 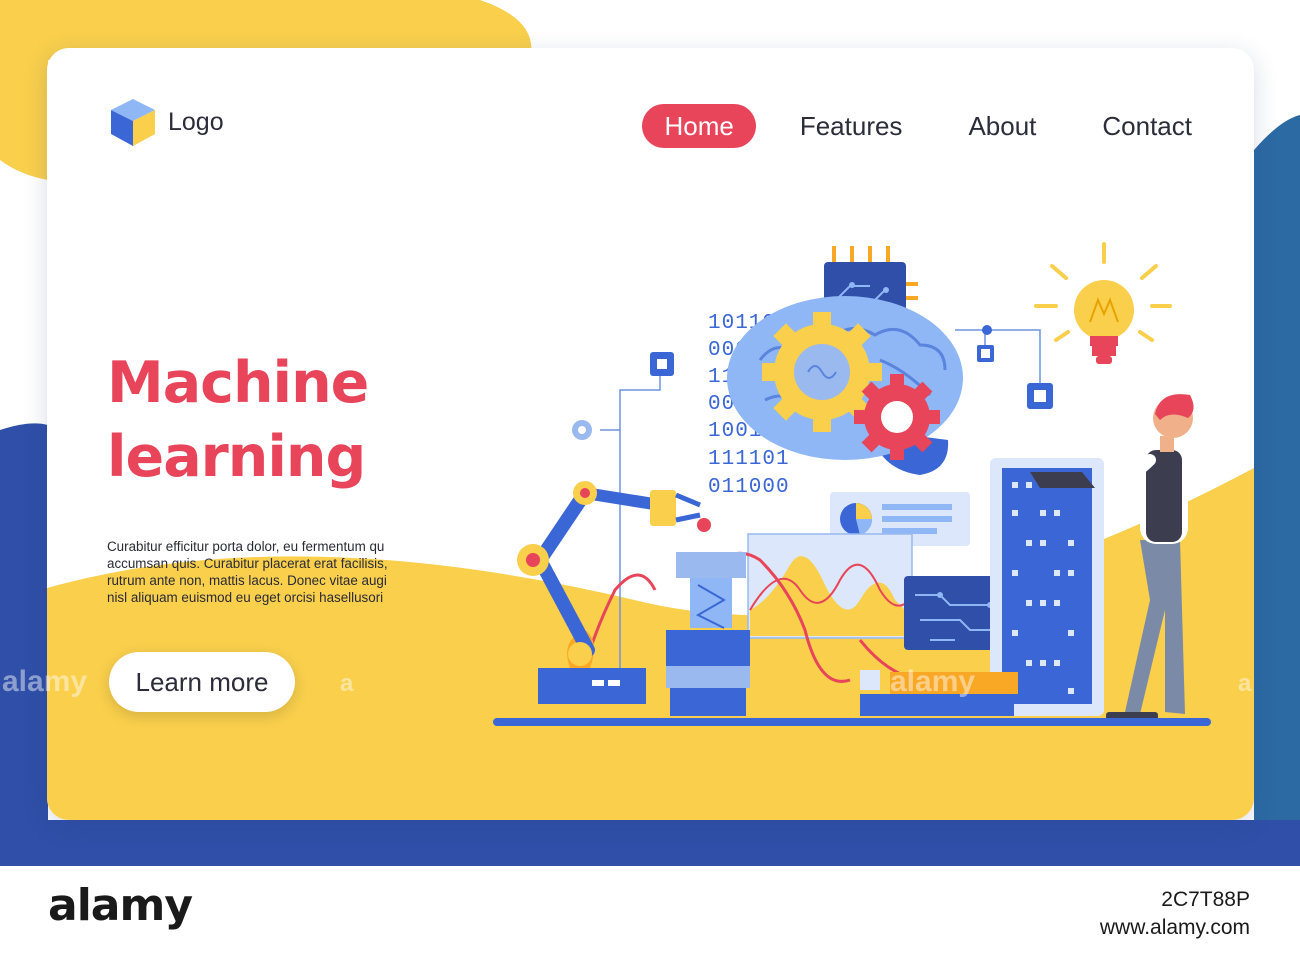 What do you see at coordinates (120, 905) in the screenshot?
I see `stock-brand: alamy` at bounding box center [120, 905].